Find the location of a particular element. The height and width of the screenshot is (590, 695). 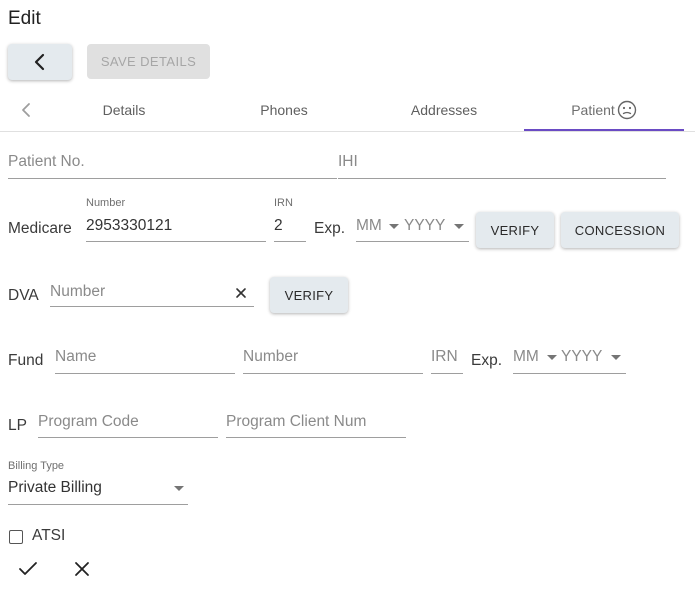

atsi-label: ATSI is located at coordinates (49, 535).